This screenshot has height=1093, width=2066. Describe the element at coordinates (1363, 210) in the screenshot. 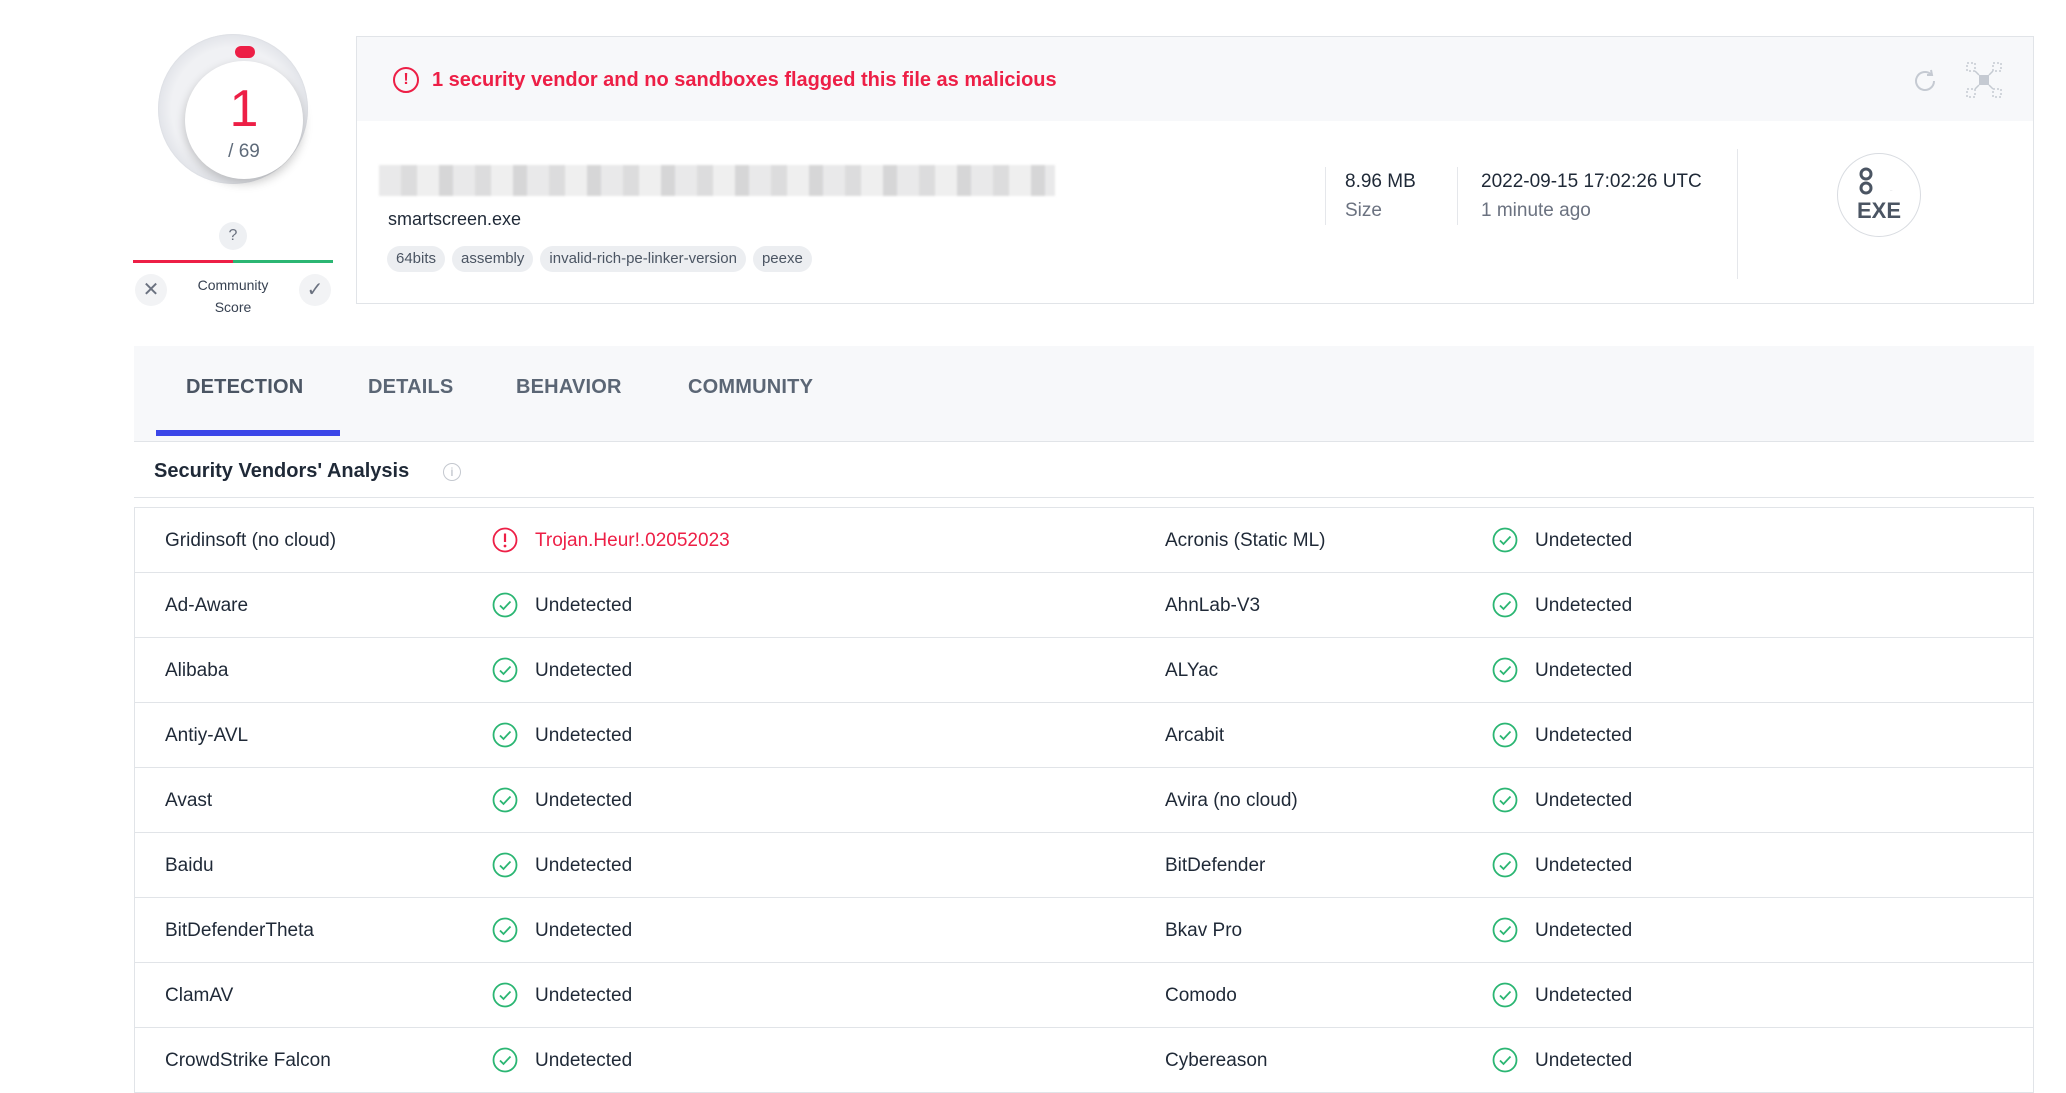

I see `file-size-label: Size` at that location.